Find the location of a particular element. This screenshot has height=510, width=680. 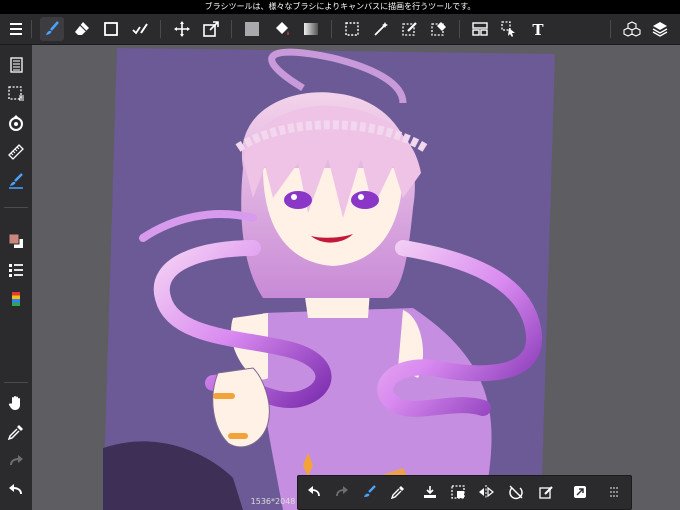

selection-icon is located at coordinates (16, 93).